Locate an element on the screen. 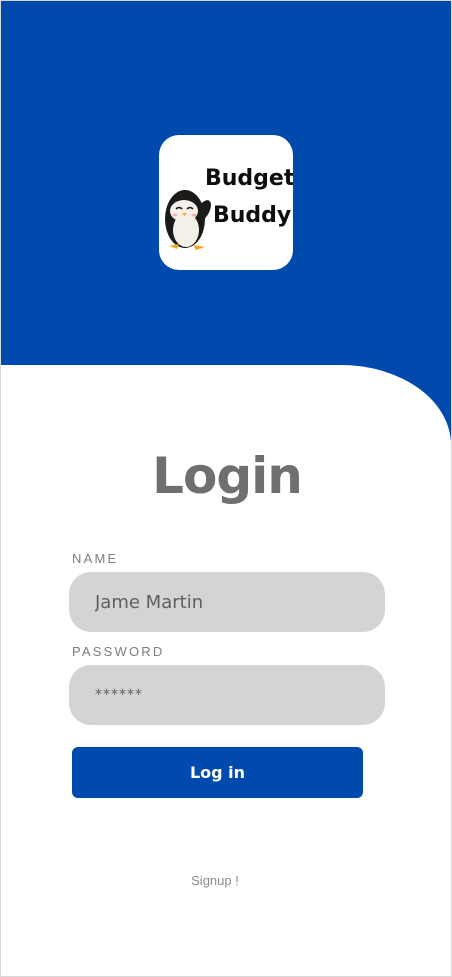 The image size is (452, 977). logo-wordmark-line2: Buddy is located at coordinates (252, 215).